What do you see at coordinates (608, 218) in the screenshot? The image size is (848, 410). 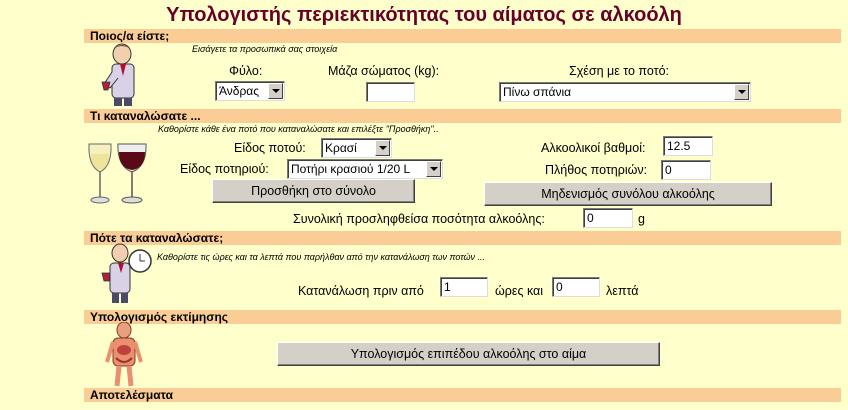 I see `total-alcohol-field: 0` at bounding box center [608, 218].